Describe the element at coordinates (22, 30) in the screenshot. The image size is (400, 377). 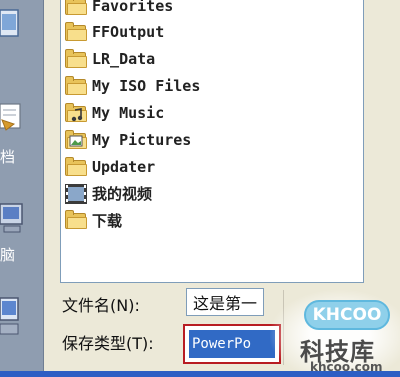
I see `places-item-desktop` at that location.